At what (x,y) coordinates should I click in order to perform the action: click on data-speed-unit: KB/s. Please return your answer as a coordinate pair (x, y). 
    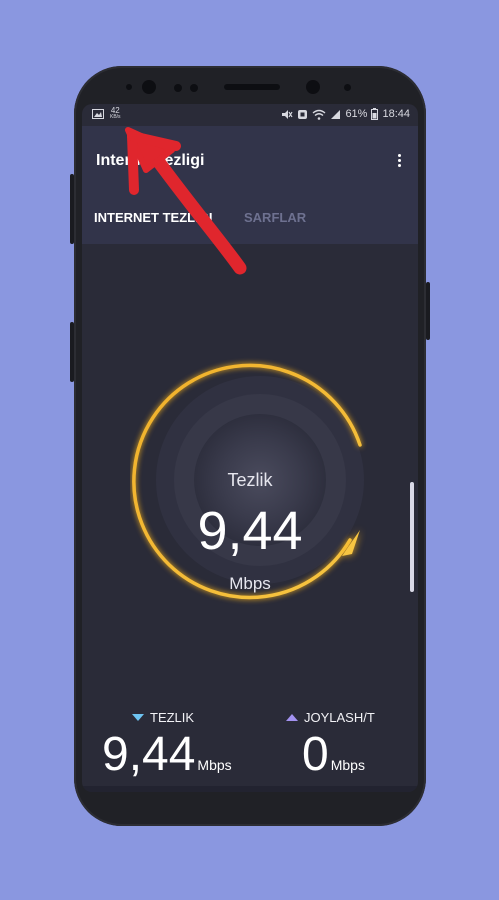
    Looking at the image, I should click on (115, 117).